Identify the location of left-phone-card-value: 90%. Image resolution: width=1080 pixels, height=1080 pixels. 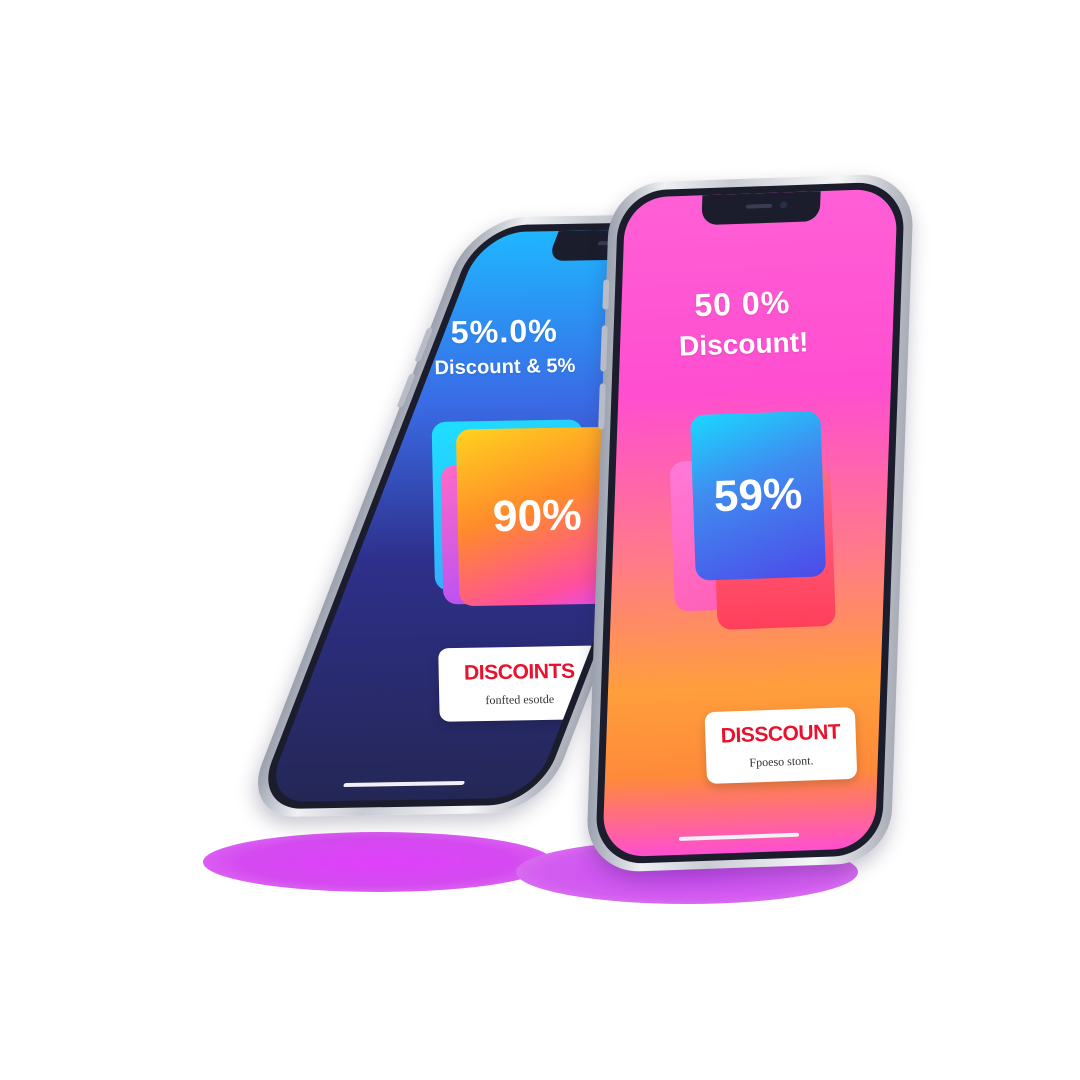
(537, 516).